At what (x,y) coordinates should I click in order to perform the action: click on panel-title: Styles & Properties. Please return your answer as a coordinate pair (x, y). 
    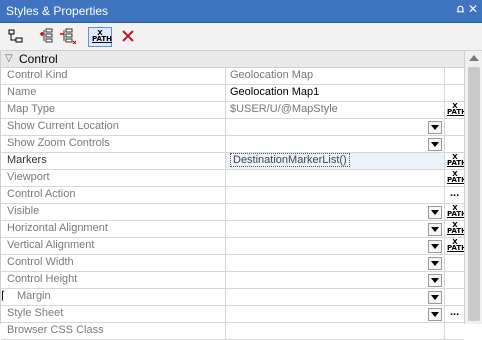
    Looking at the image, I should click on (57, 11).